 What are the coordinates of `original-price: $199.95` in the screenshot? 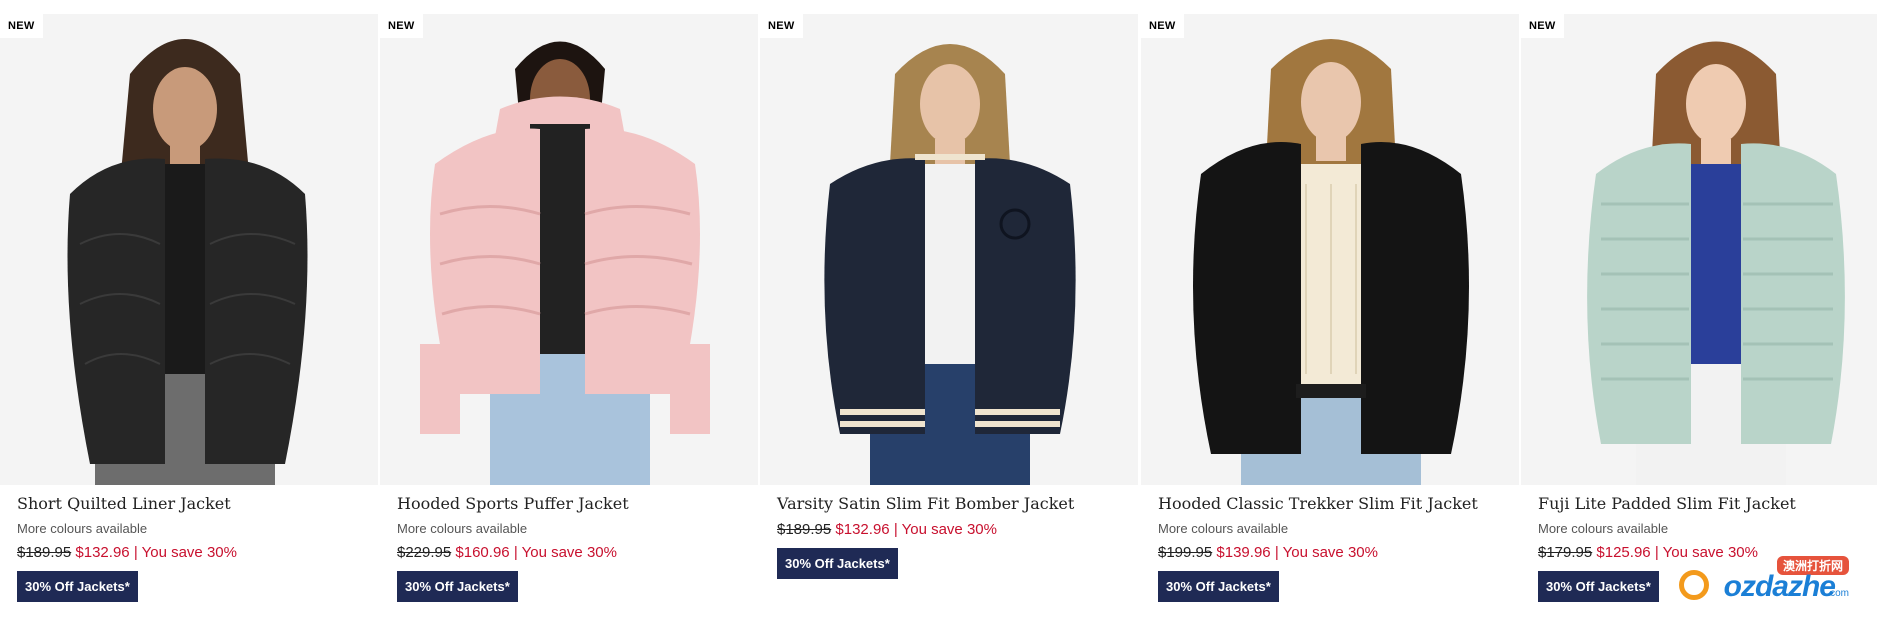 It's located at (1185, 552).